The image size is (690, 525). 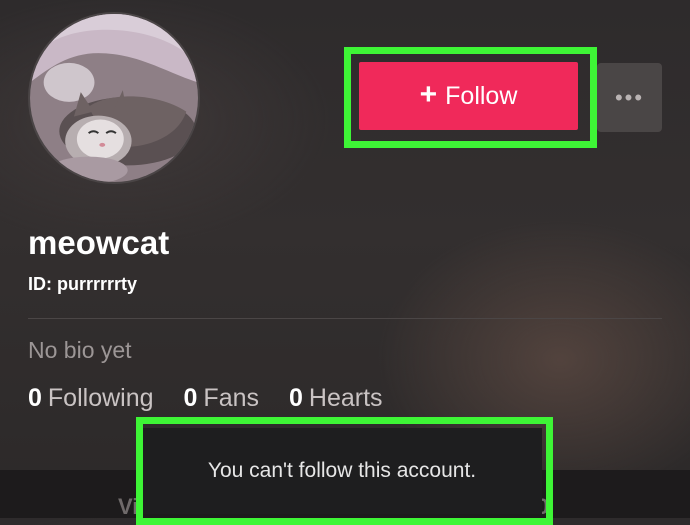 I want to click on hearts-count: 0, so click(x=296, y=398).